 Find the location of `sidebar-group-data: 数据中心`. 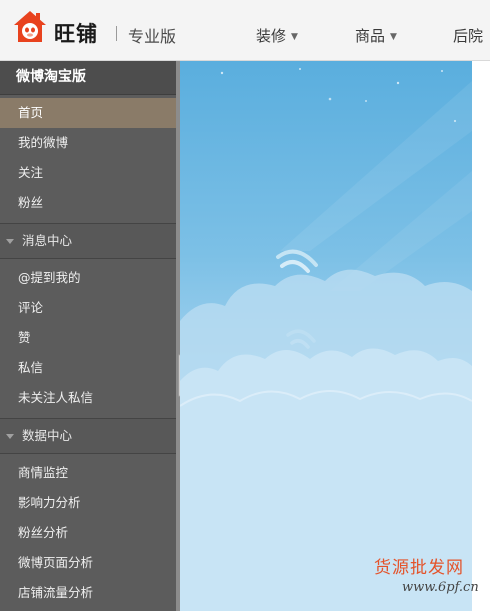

sidebar-group-data: 数据中心 is located at coordinates (88, 436).